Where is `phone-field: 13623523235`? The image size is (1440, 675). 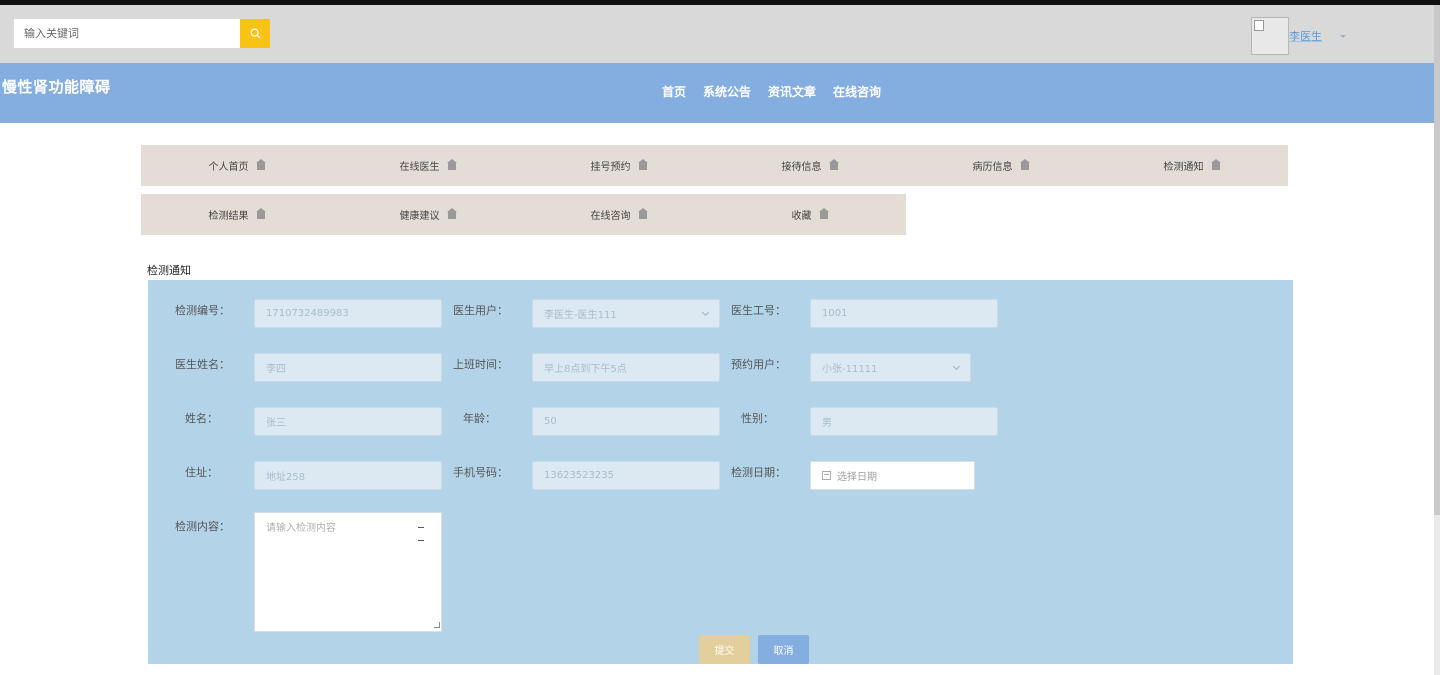 phone-field: 13623523235 is located at coordinates (626, 475).